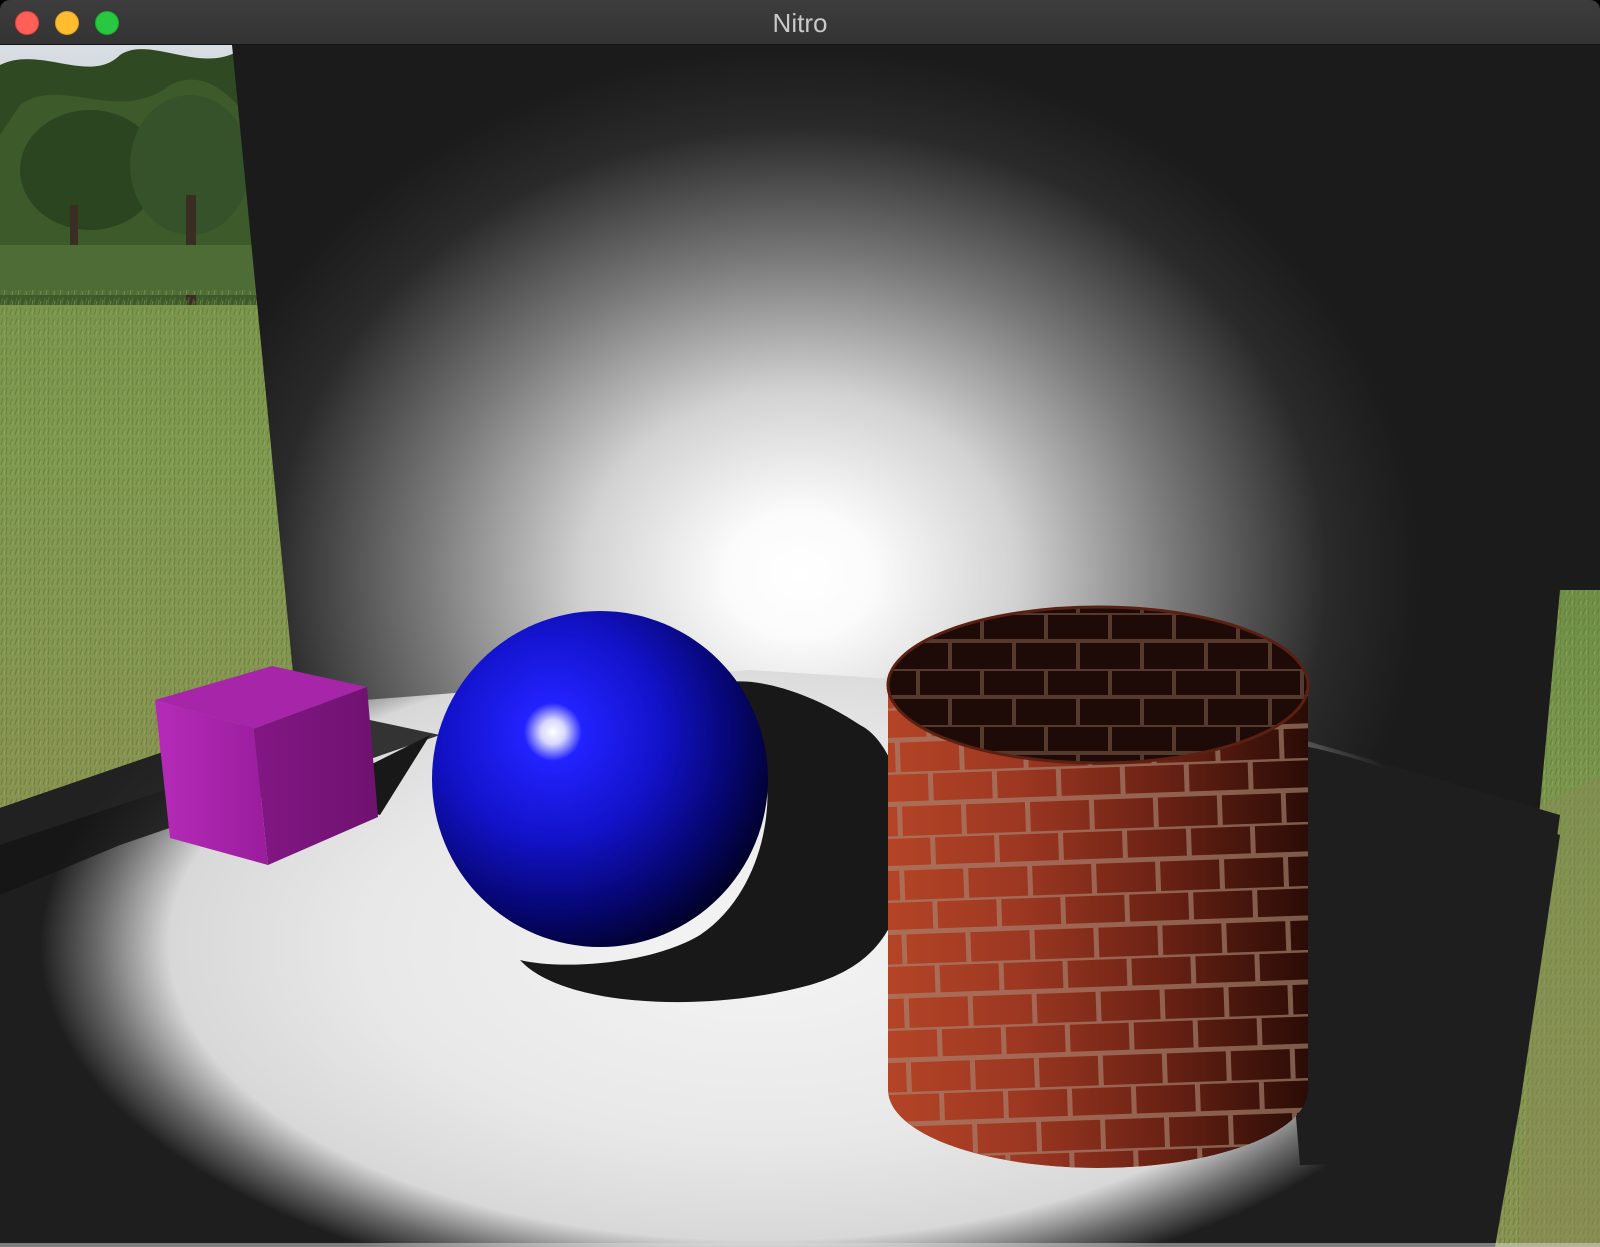 The width and height of the screenshot is (1600, 1247). I want to click on title-bar: Nitro, so click(800, 22).